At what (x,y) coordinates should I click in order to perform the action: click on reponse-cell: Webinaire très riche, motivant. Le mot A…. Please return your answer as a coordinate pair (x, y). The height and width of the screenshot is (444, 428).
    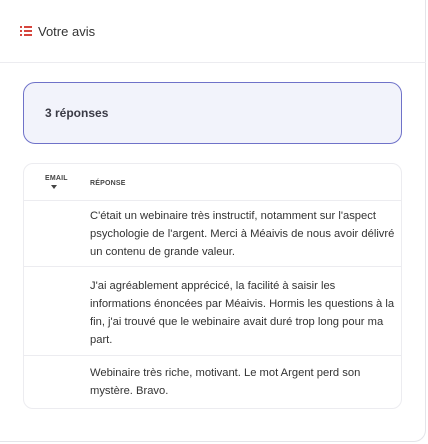
    Looking at the image, I should click on (225, 382).